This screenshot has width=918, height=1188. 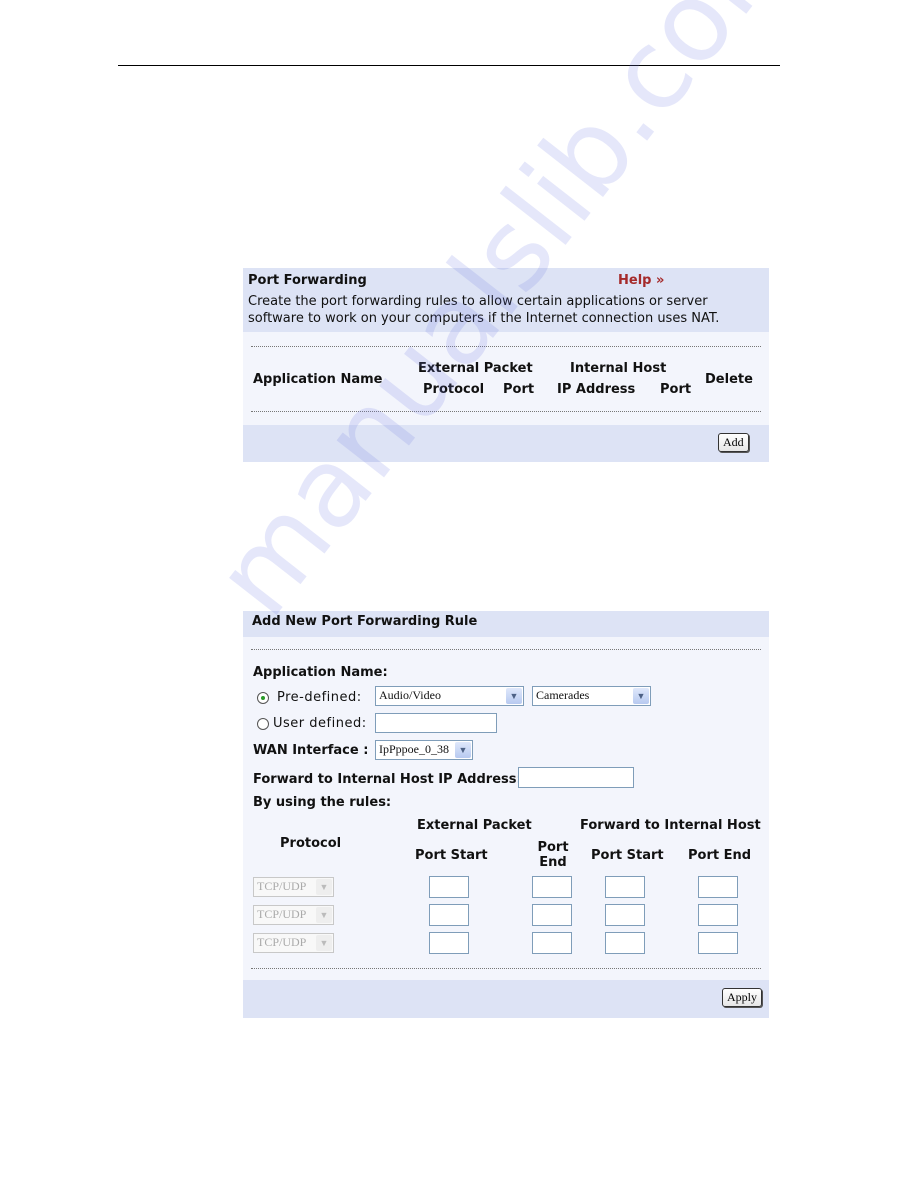 What do you see at coordinates (596, 389) in the screenshot?
I see `col-ip-address: IP Address` at bounding box center [596, 389].